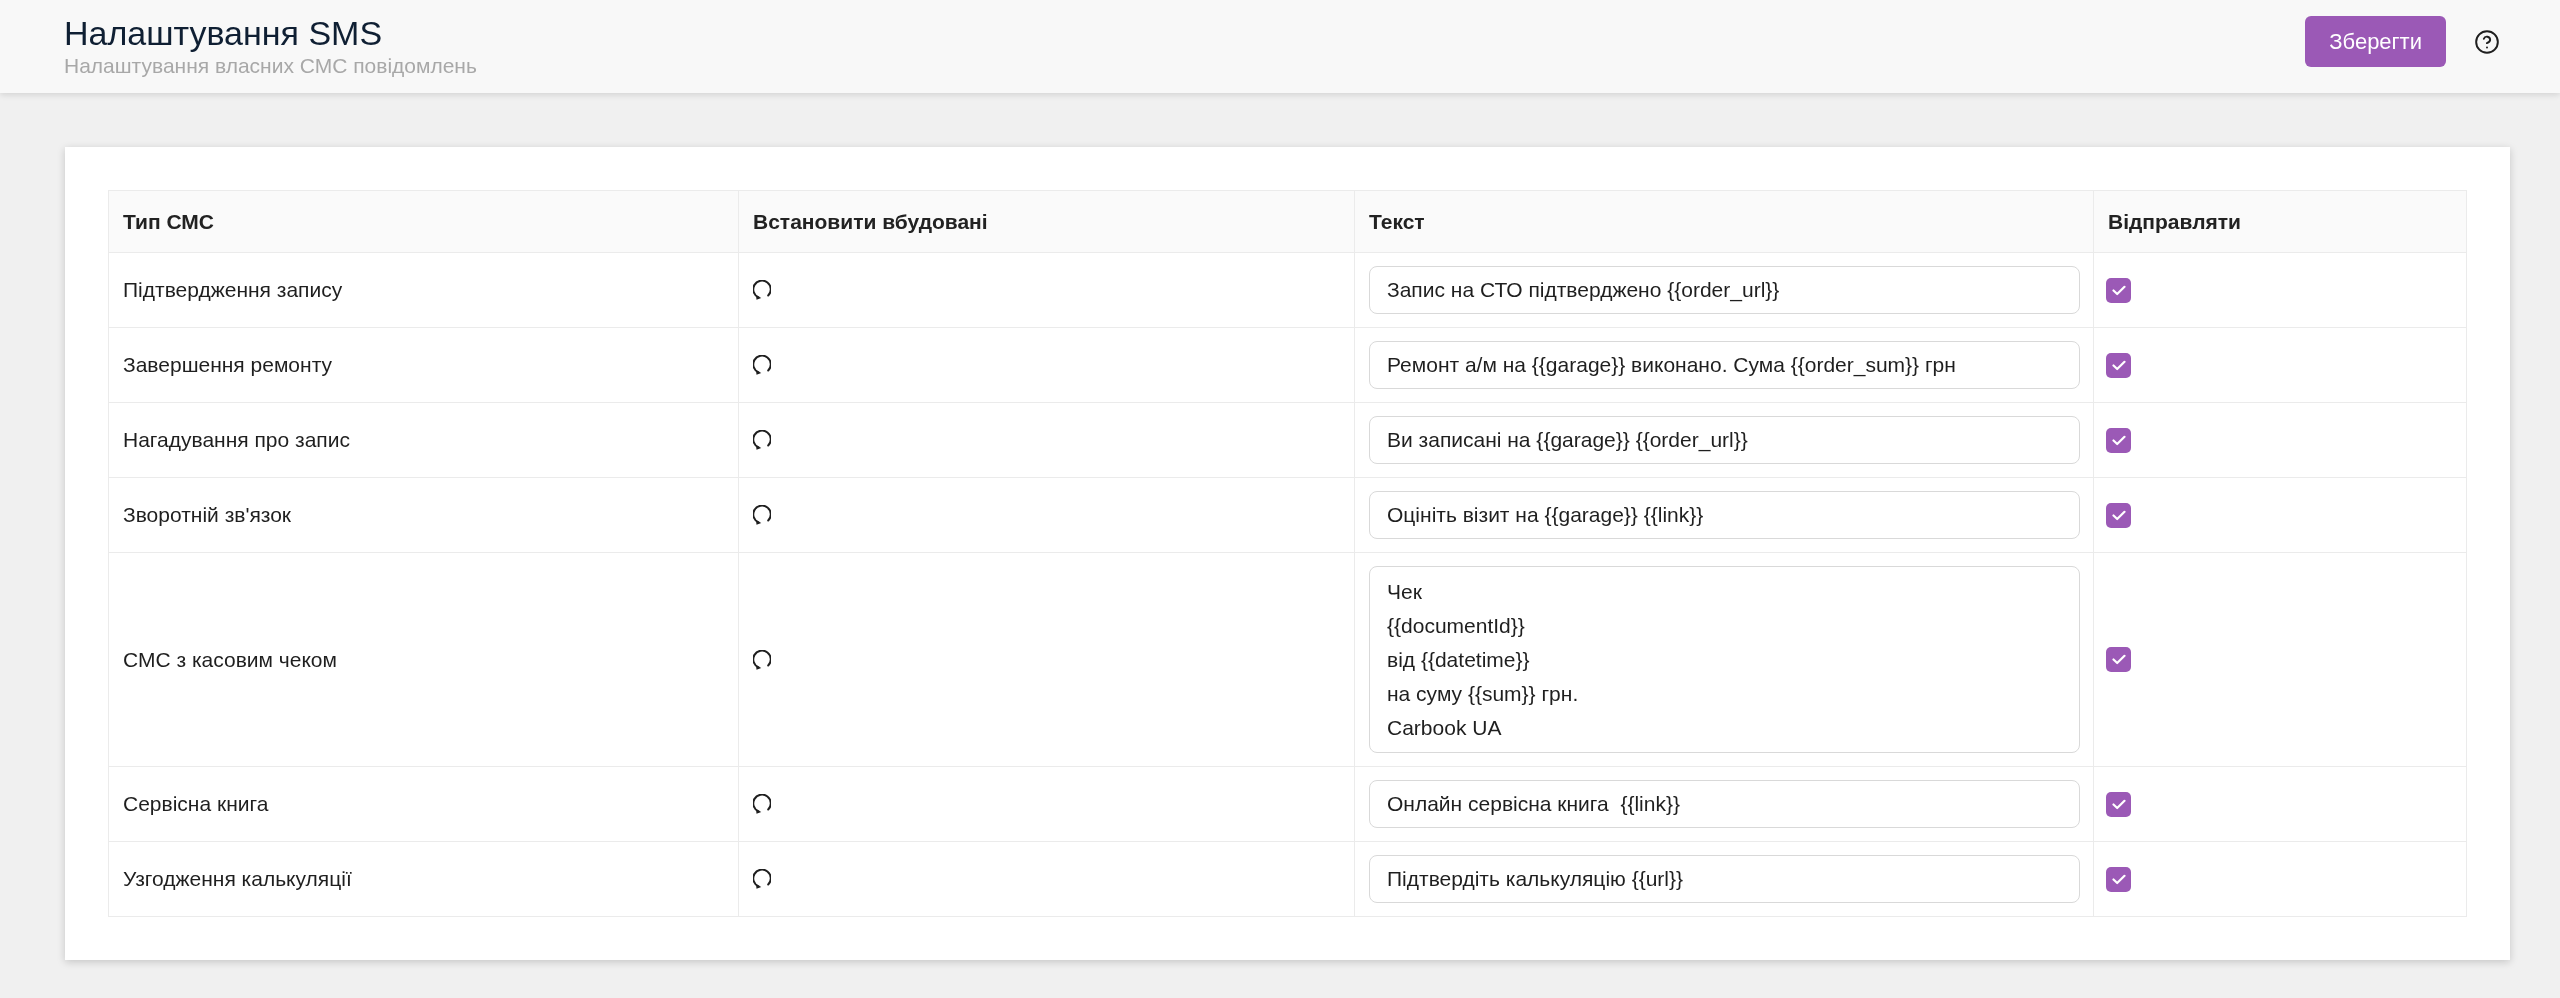  Describe the element at coordinates (1724, 365) in the screenshot. I see `text-input: Ремонт а/м на {{garage}} виконано. Сума {{order_sum}} грн` at that location.